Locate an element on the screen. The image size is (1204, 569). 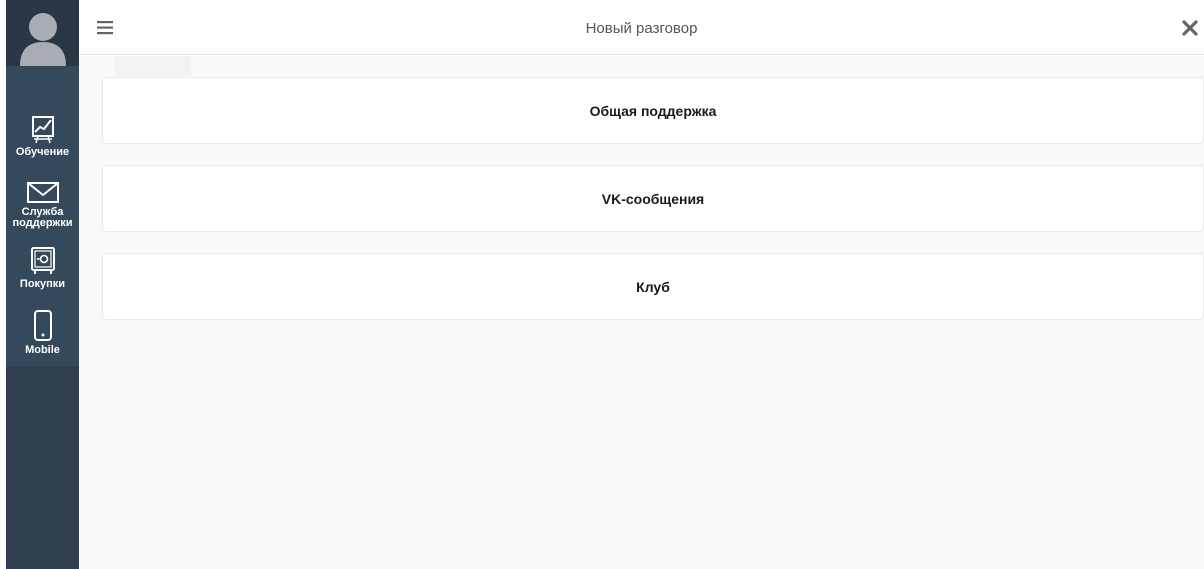
sidebar: Обучение Служба поддержки Покупки Mobile is located at coordinates (42, 284).